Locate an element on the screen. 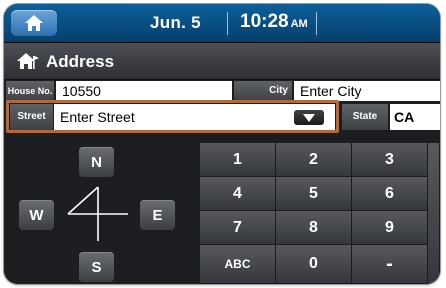  city-label: City is located at coordinates (263, 91).